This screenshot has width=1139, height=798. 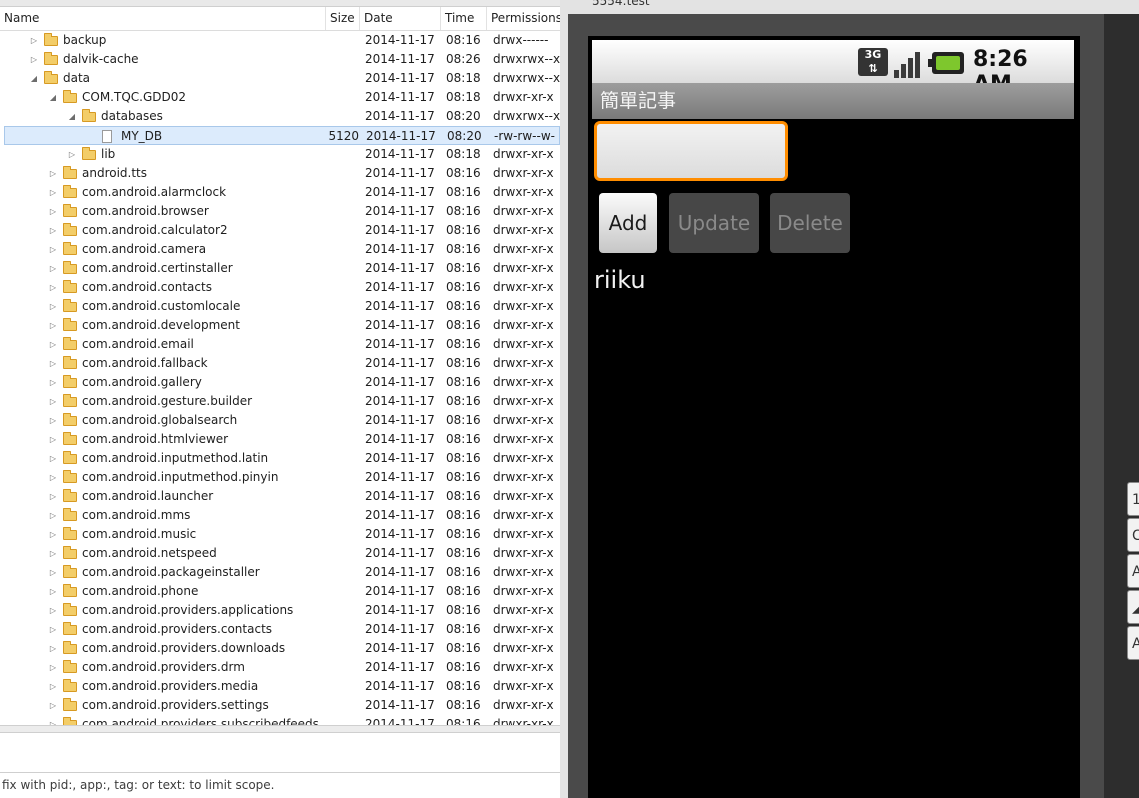 I want to click on folder-icon, so click(x=70, y=628).